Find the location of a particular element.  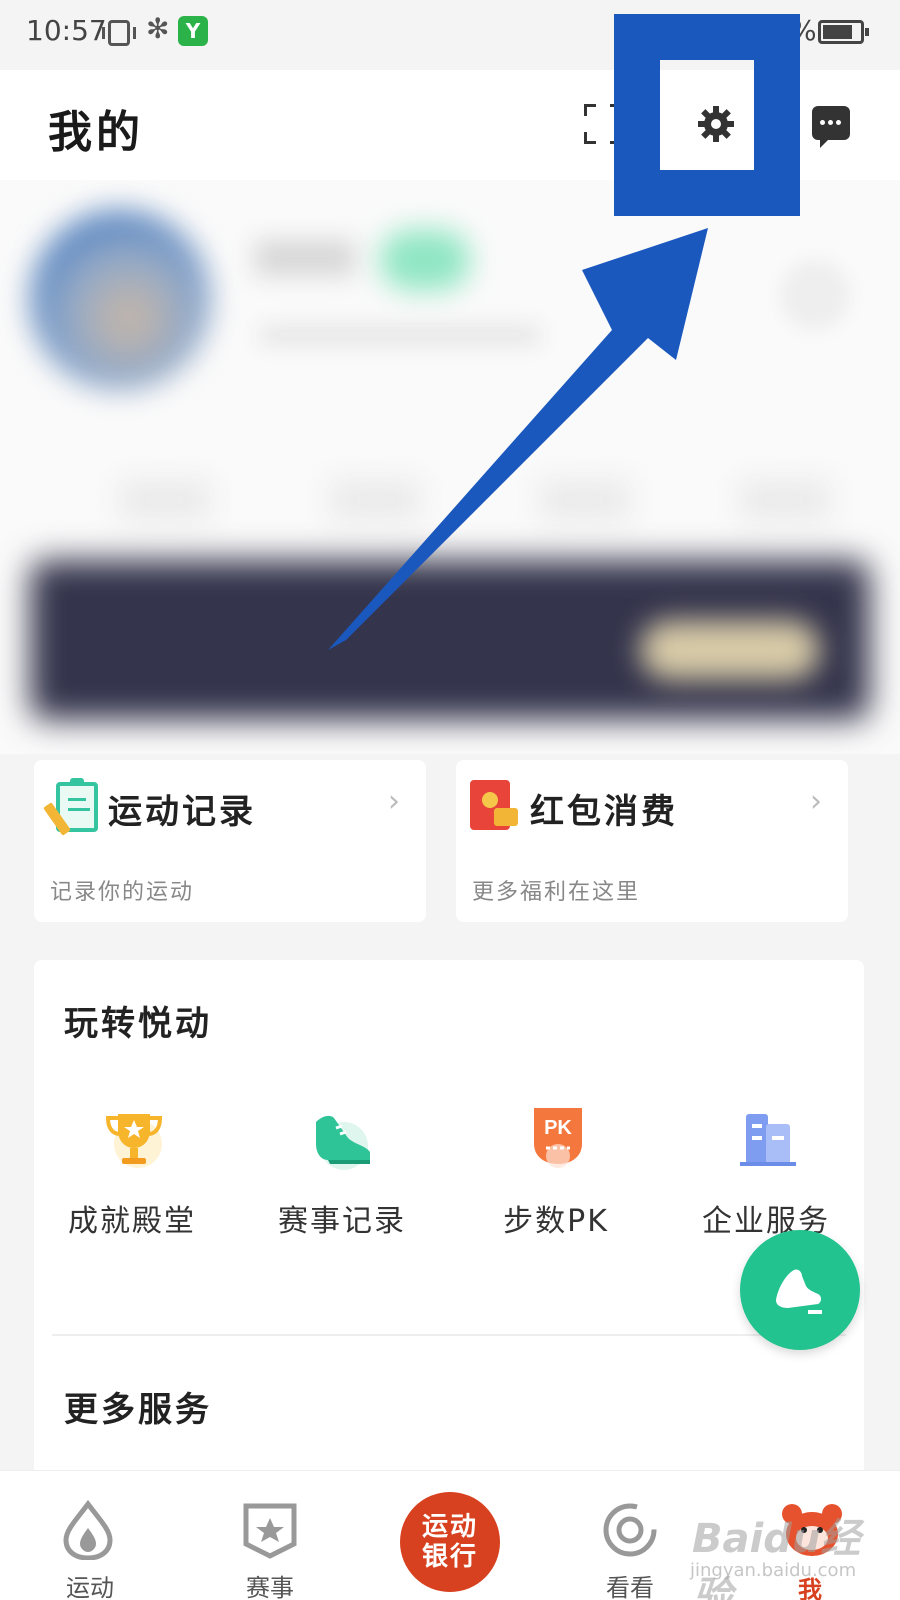

wallet-icon is located at coordinates (506, 817).